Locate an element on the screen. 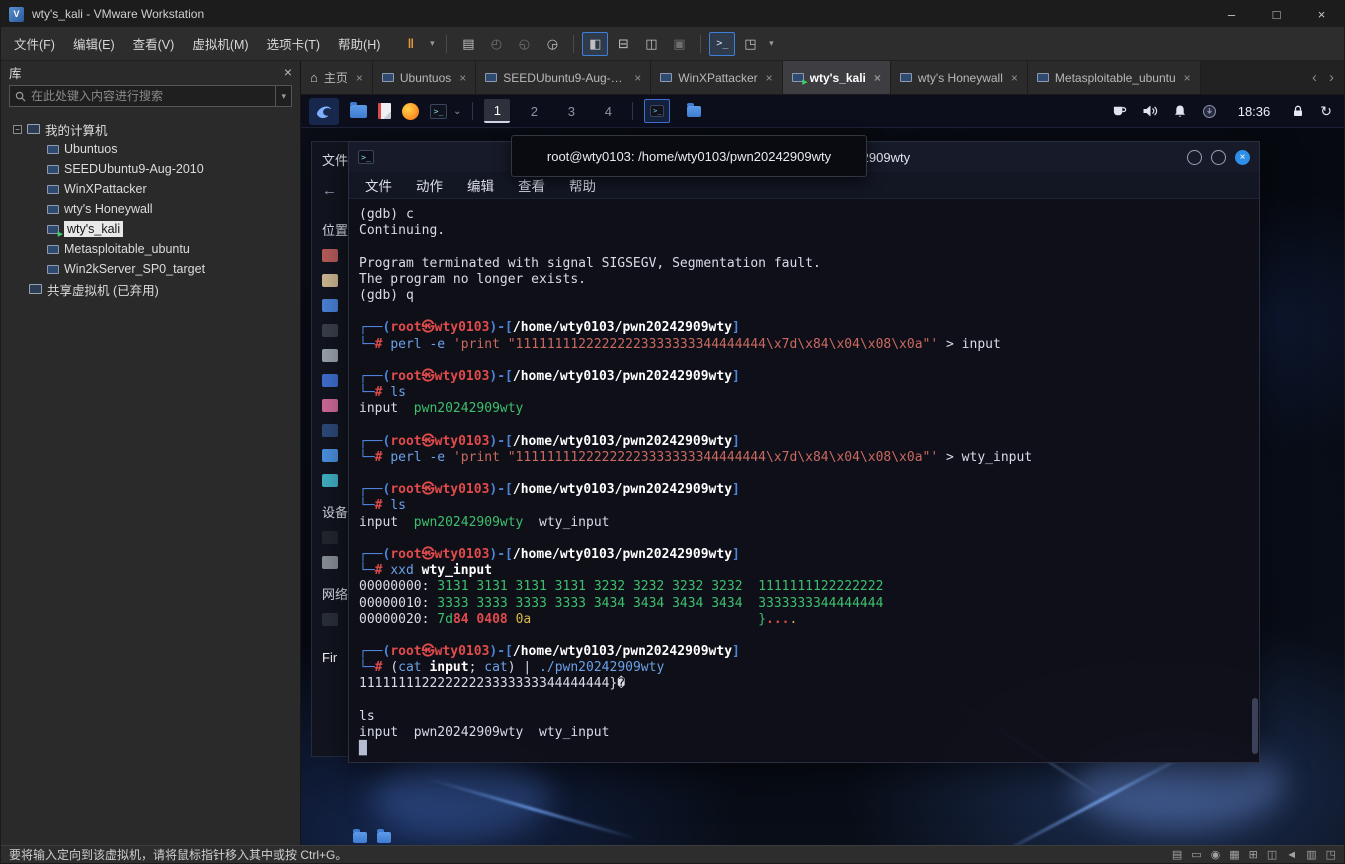 The width and height of the screenshot is (1345, 864). screen-lock-icon is located at coordinates (1298, 111).